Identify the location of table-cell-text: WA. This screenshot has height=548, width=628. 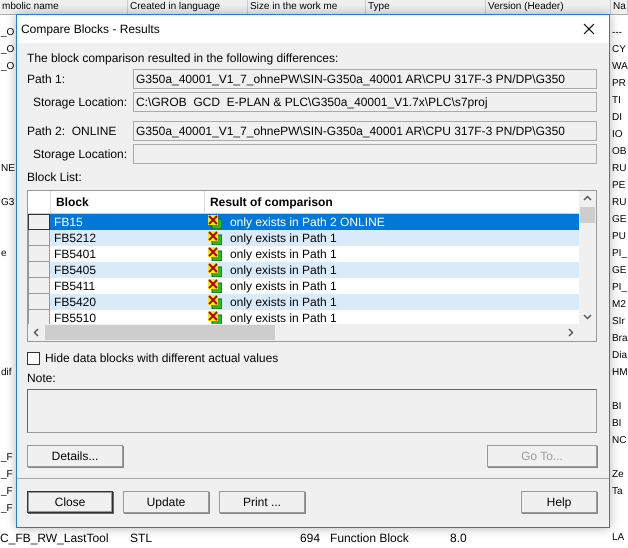
(620, 67).